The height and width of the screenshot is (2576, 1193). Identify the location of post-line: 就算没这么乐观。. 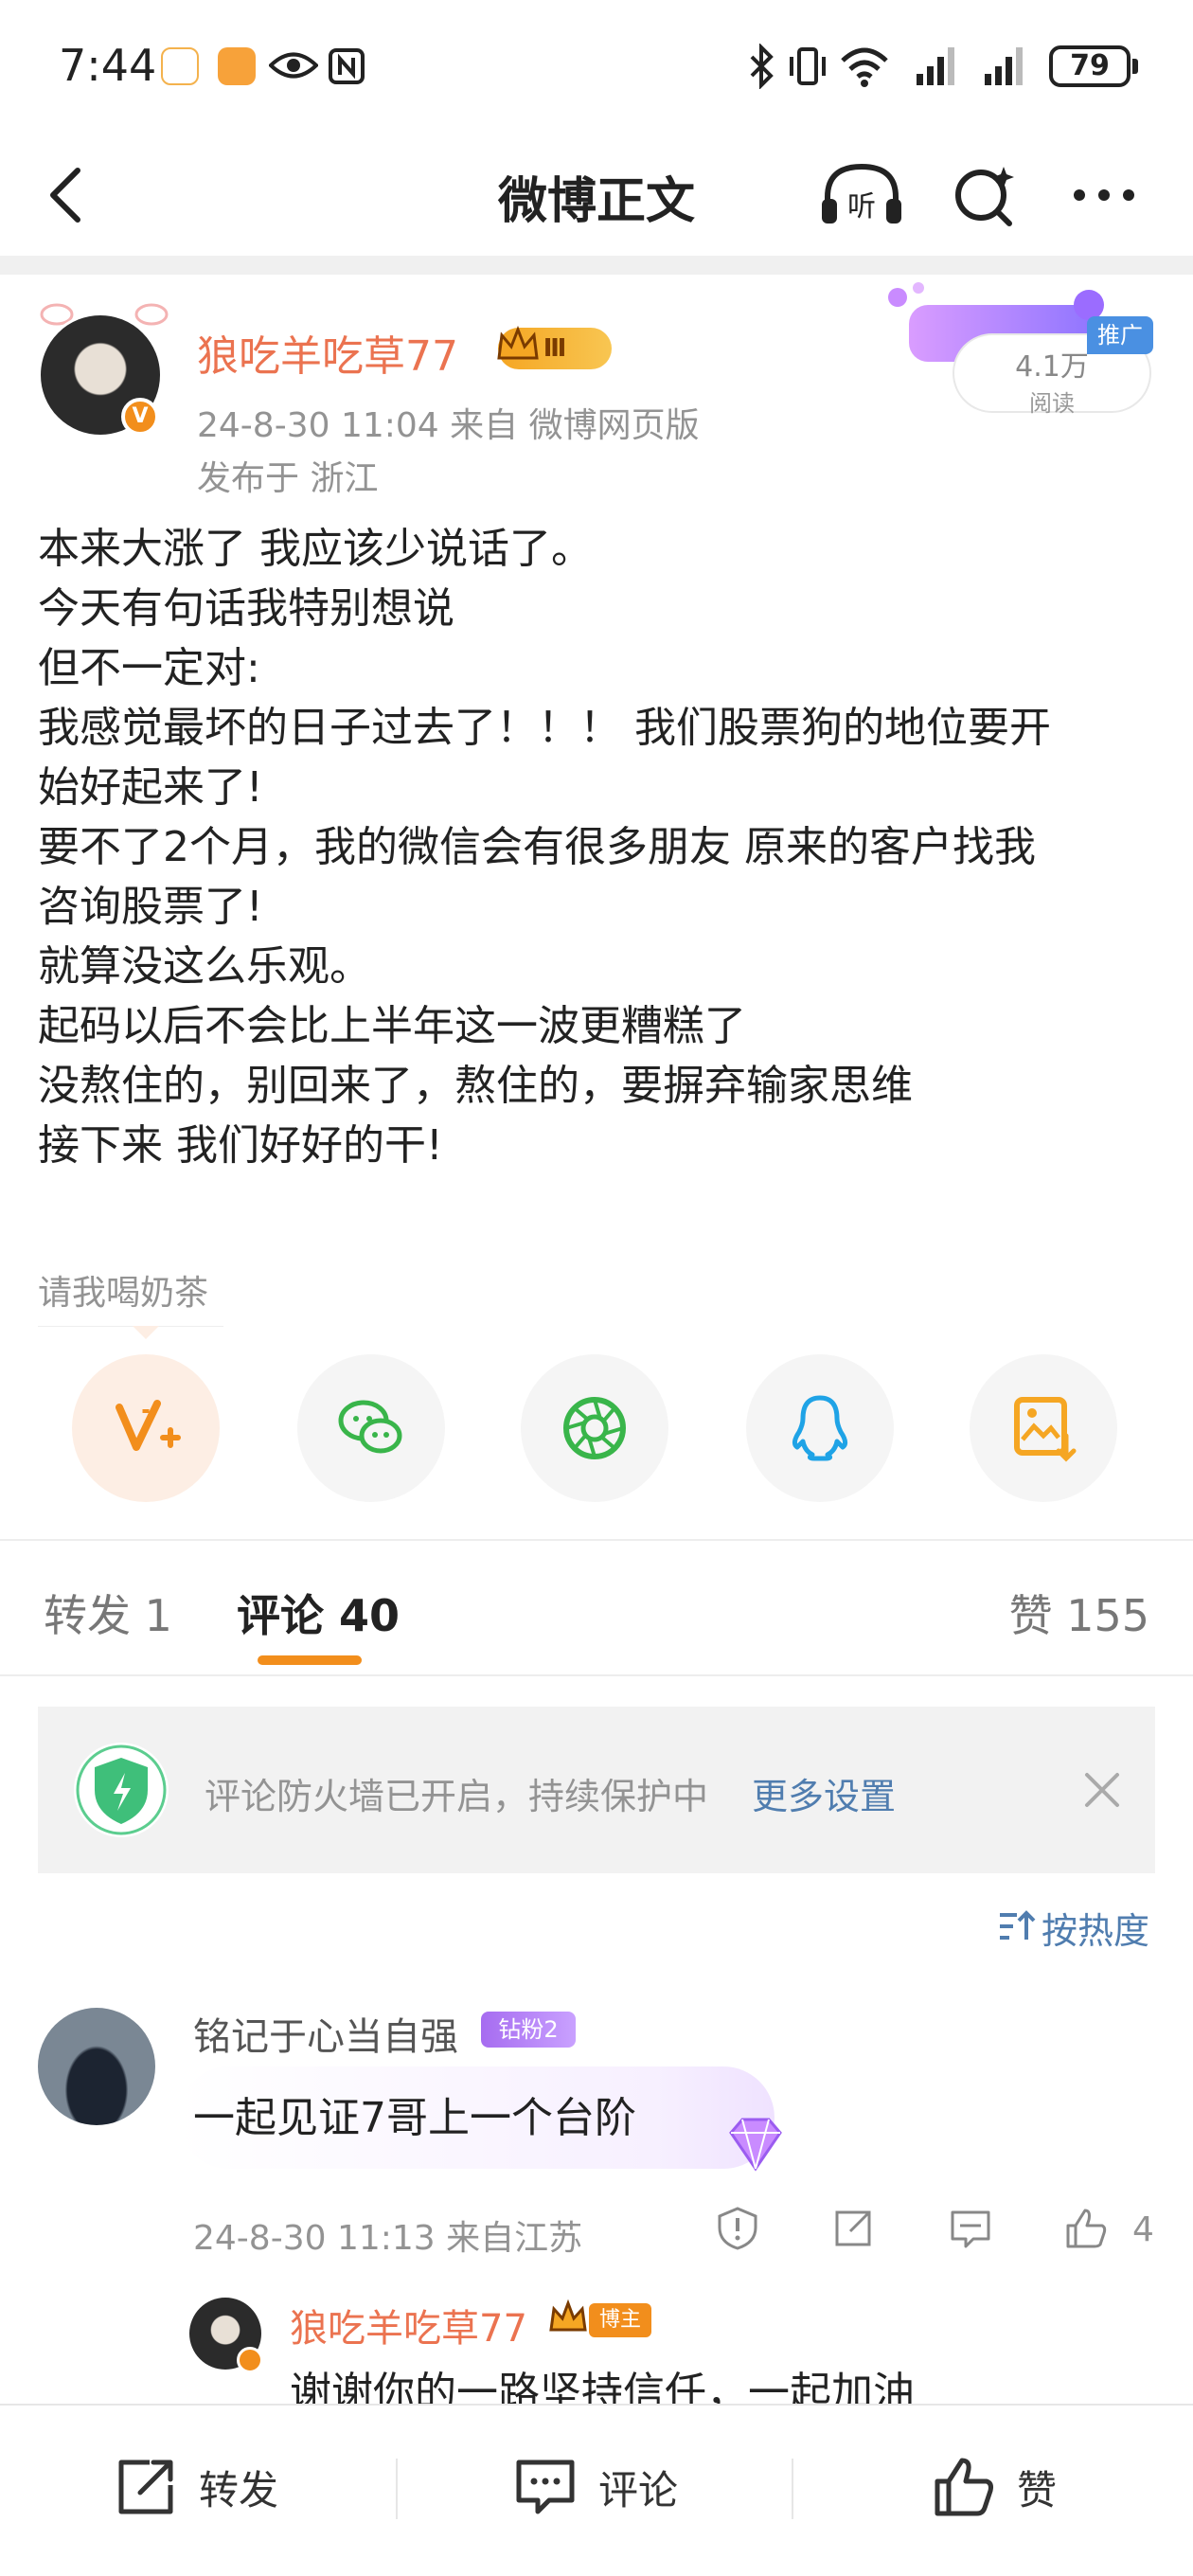
(204, 966).